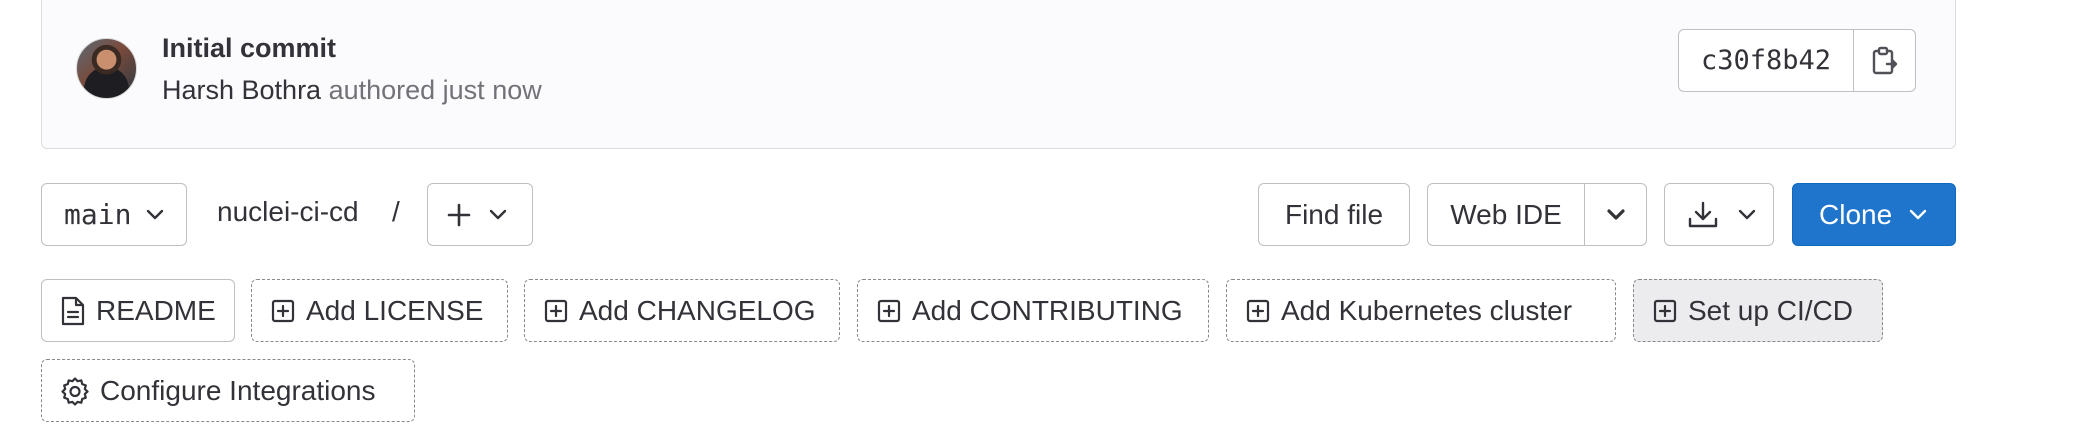  Describe the element at coordinates (156, 310) in the screenshot. I see `readme-label: README` at that location.